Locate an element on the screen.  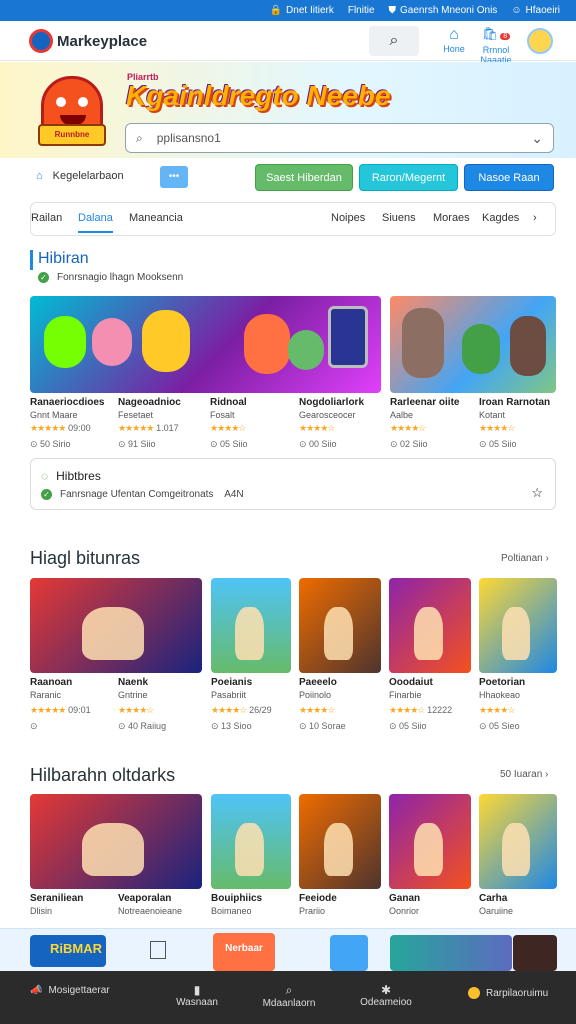
game-caption: Rarleenar oiite Aalbe ★★★★☆ ⊙ 02 Siio is located at coordinates (424, 423).